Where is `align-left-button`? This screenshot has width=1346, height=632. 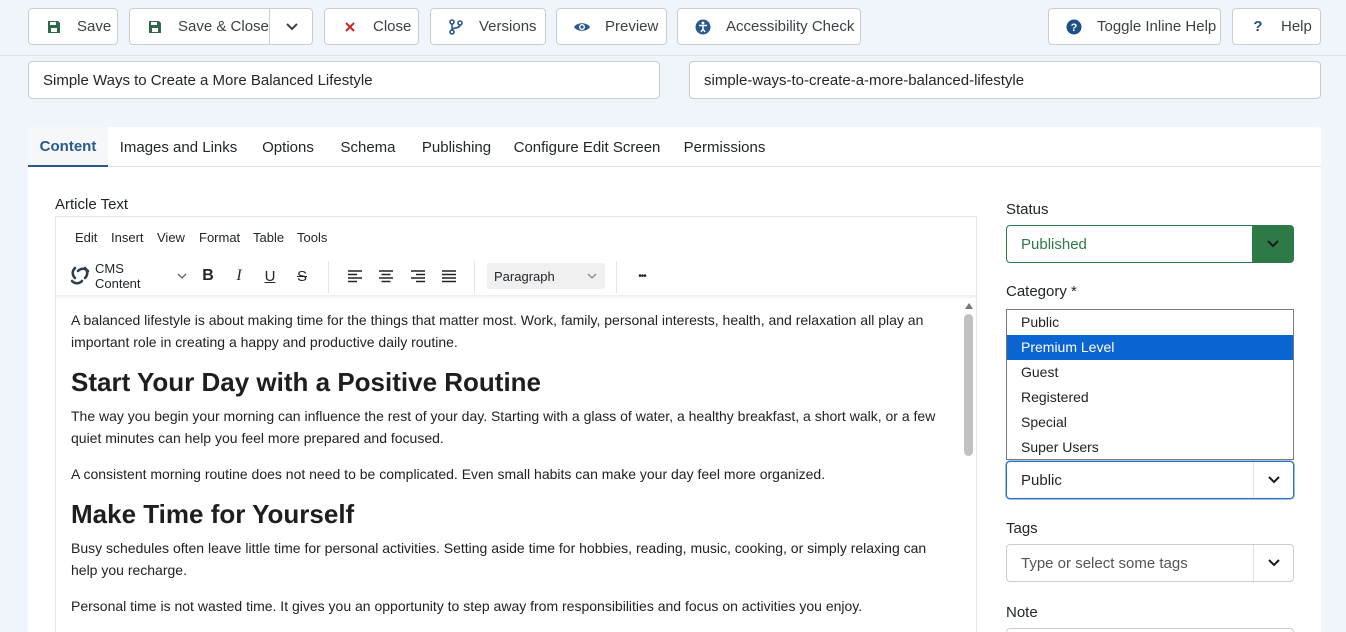
align-left-button is located at coordinates (355, 276).